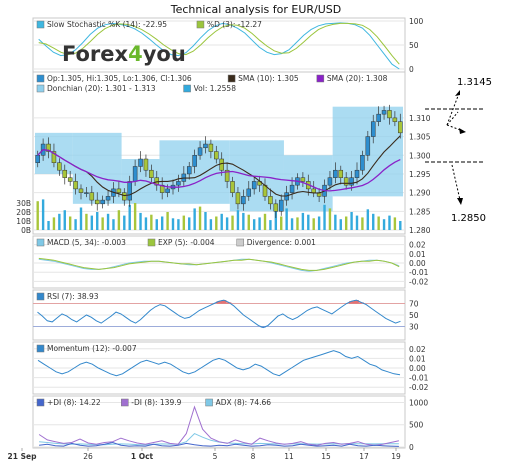 Image resolution: width=512 pixels, height=465 pixels. Describe the element at coordinates (244, 402) in the screenshot. I see `dmi-legend-label: ADX (8): 74.66` at that location.